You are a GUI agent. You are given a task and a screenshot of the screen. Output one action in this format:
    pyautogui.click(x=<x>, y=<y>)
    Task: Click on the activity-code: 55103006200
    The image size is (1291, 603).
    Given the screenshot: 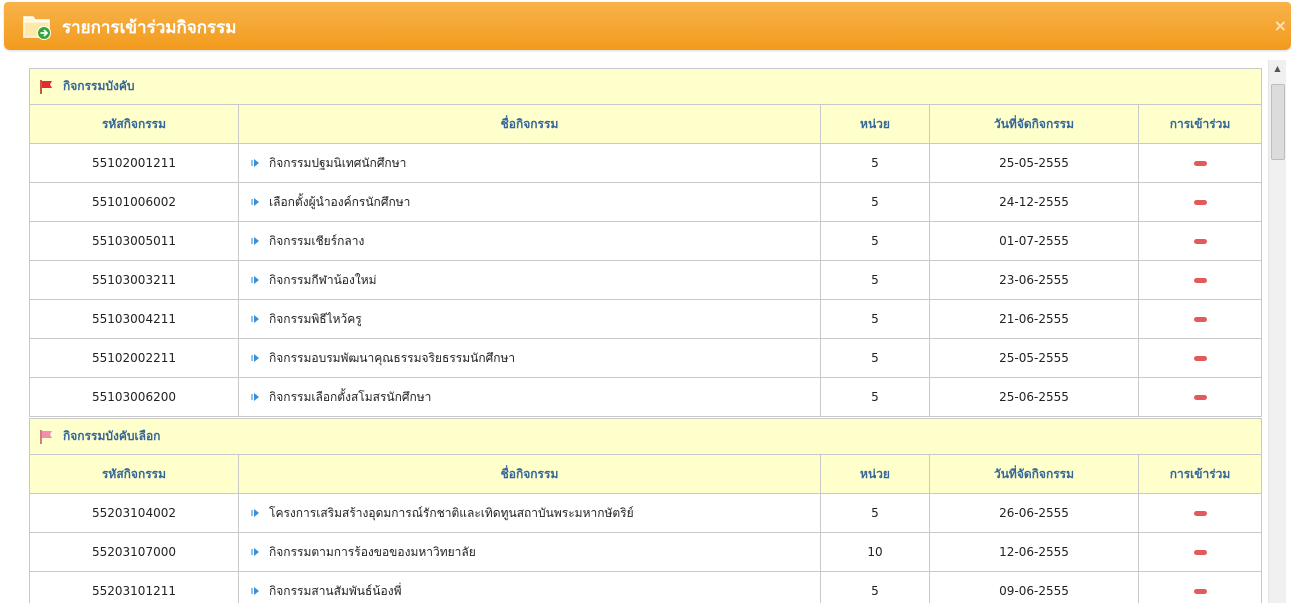 What is the action you would take?
    pyautogui.click(x=134, y=397)
    